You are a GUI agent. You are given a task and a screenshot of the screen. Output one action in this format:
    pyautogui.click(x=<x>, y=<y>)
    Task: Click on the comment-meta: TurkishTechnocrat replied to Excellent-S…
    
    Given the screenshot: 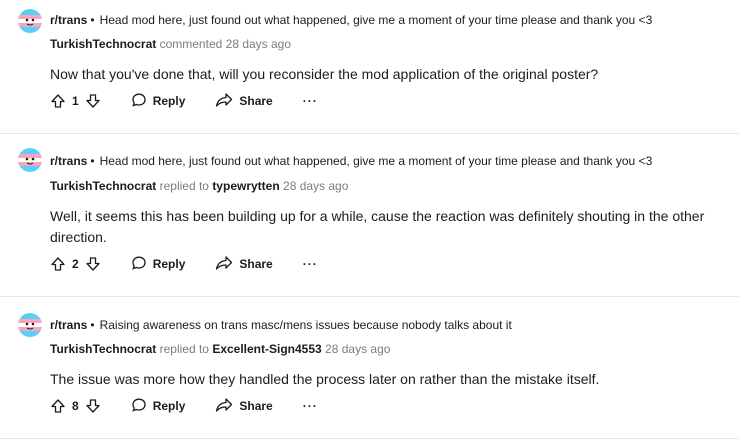 What is the action you would take?
    pyautogui.click(x=220, y=349)
    